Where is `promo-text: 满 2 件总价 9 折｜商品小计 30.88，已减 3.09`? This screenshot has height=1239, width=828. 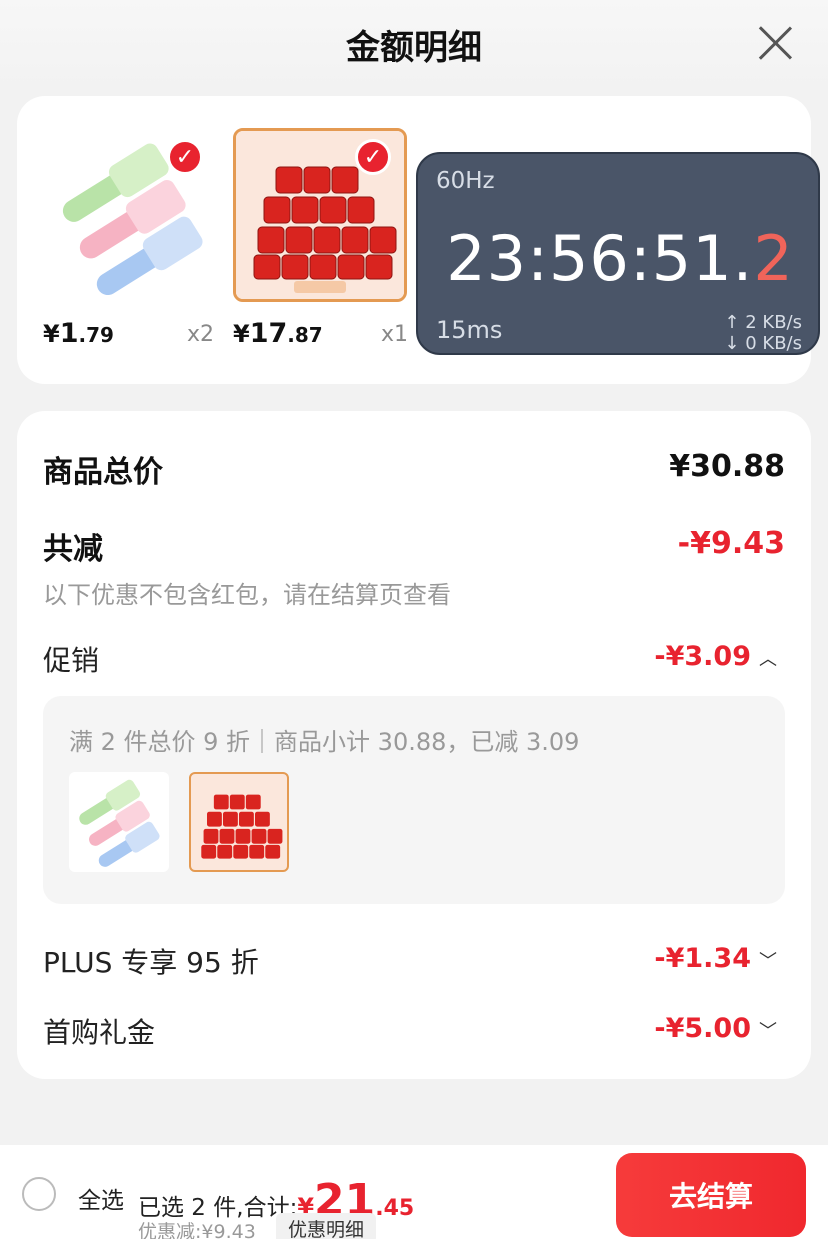 promo-text: 满 2 件总价 9 折｜商品小计 30.88，已减 3.09 is located at coordinates (324, 742).